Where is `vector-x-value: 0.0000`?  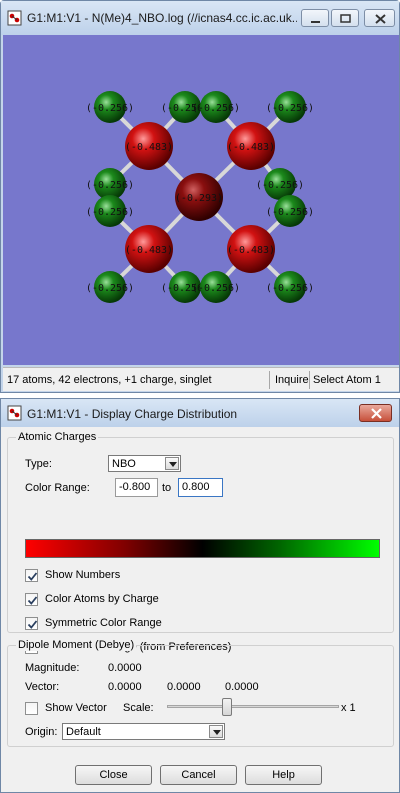
vector-x-value: 0.0000 is located at coordinates (125, 687).